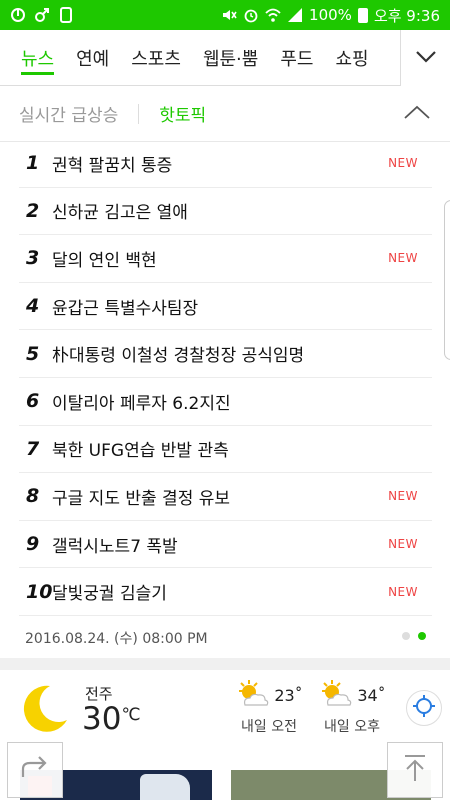 The image size is (450, 800). What do you see at coordinates (33, 401) in the screenshot?
I see `rank-number: 6` at bounding box center [33, 401].